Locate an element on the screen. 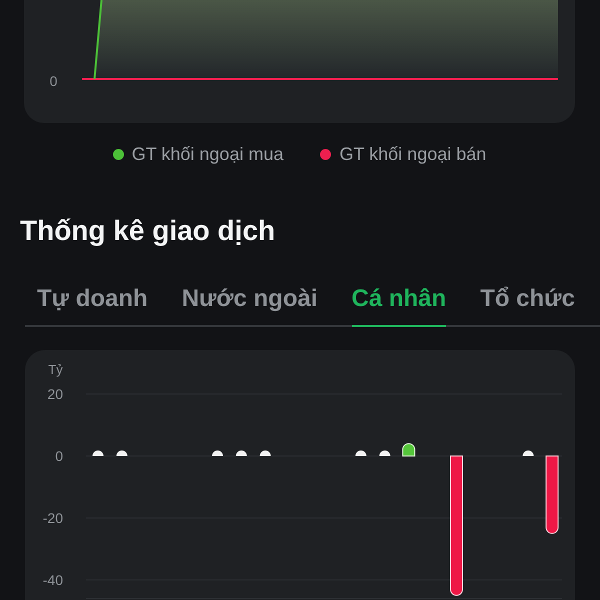  tab: Nước ngoài is located at coordinates (250, 306).